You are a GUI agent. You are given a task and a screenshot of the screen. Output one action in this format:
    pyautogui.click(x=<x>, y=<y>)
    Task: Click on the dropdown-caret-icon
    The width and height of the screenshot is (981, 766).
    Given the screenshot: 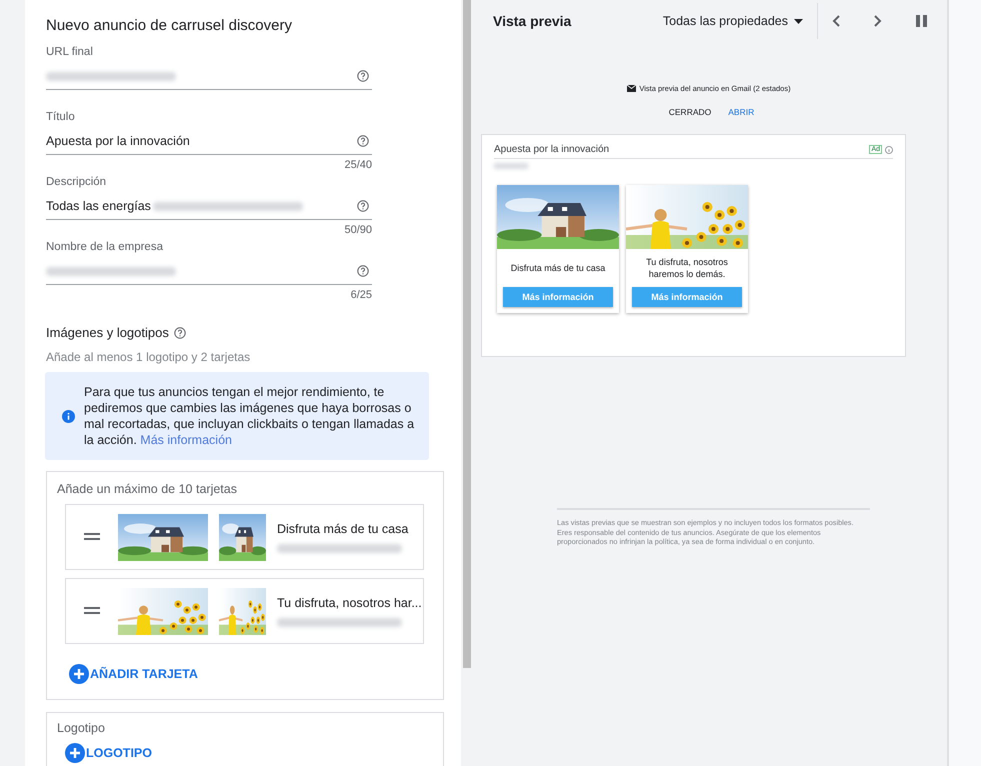 What is the action you would take?
    pyautogui.click(x=798, y=21)
    